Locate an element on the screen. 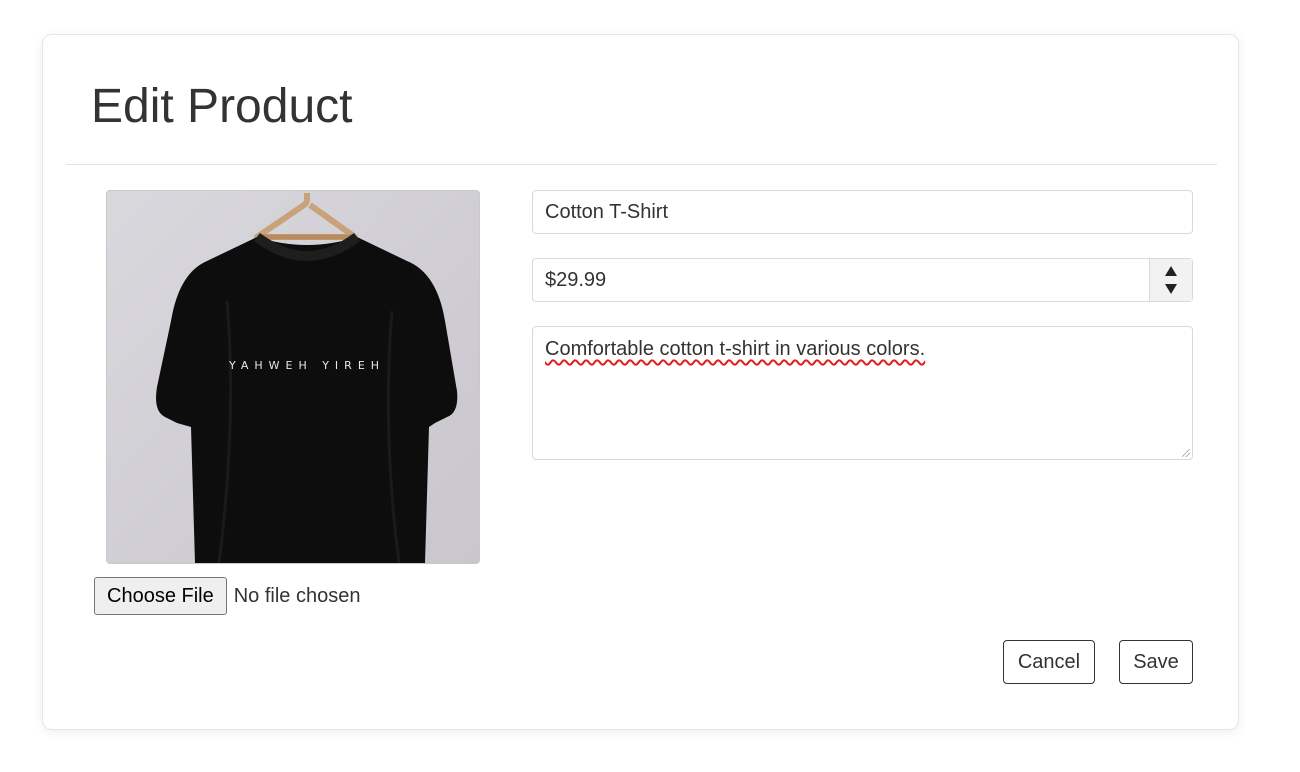  page-title: Edit Product is located at coordinates (222, 106).